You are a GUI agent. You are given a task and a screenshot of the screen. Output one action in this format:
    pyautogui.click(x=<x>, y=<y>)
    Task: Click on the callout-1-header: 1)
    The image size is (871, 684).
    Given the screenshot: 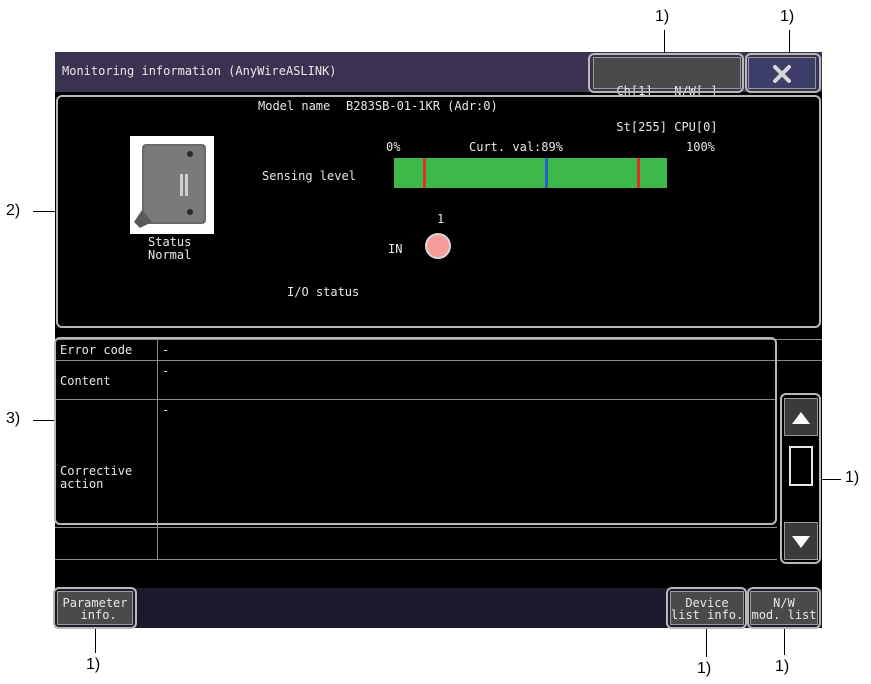 What is the action you would take?
    pyautogui.click(x=662, y=16)
    